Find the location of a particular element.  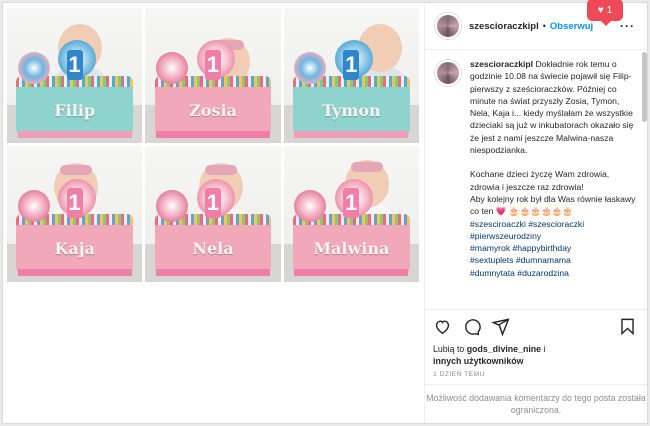

birthday-cake: Malwina is located at coordinates (351, 245).